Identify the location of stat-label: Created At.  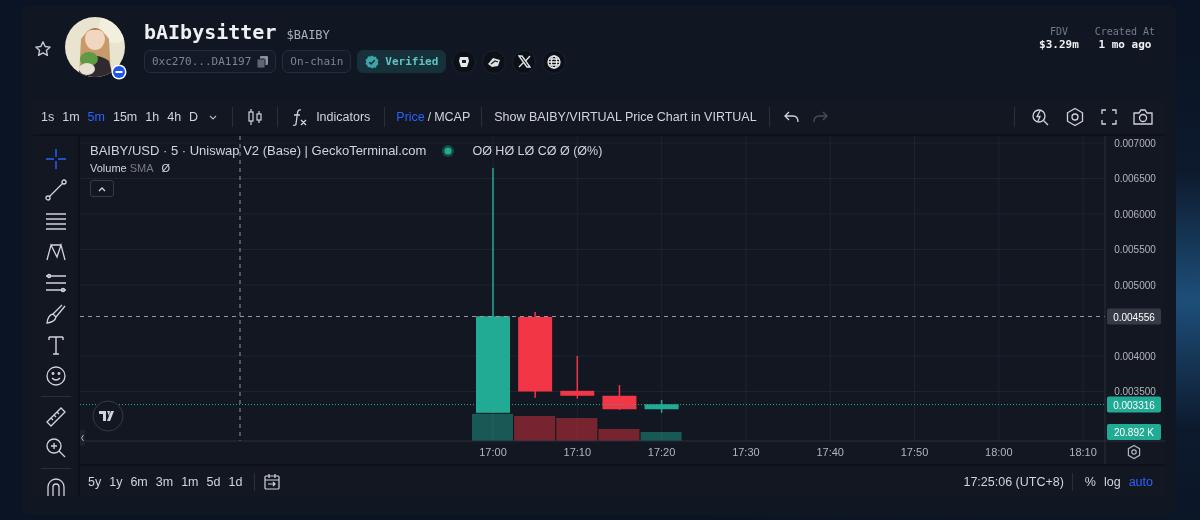
(1124, 31).